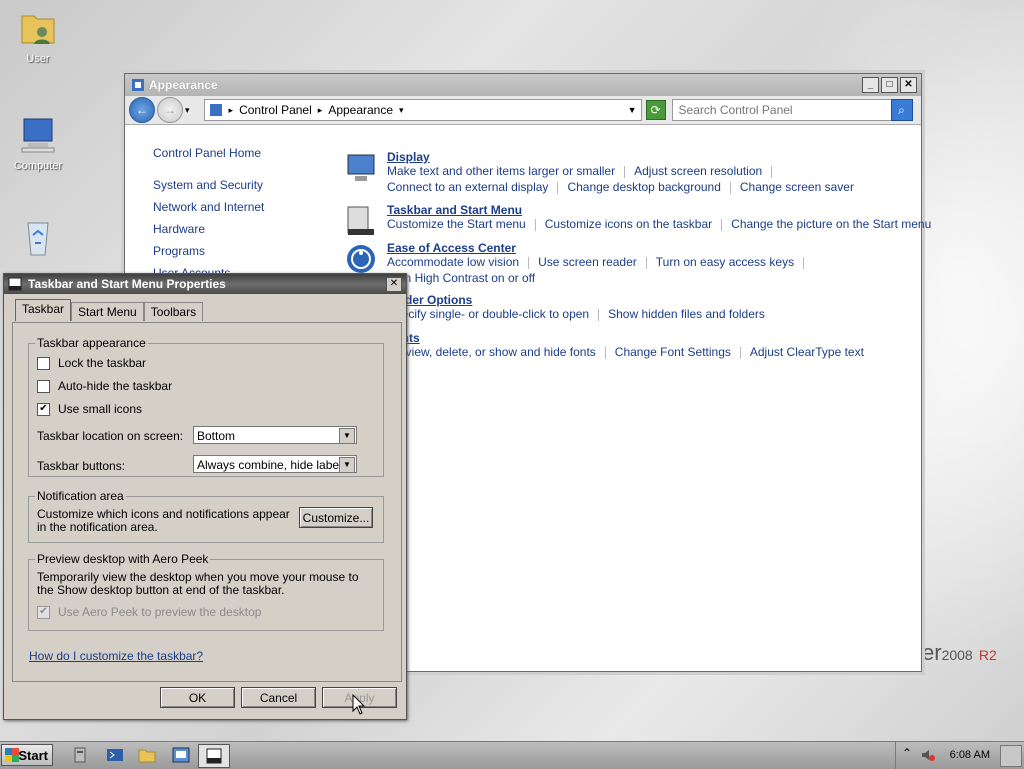 The height and width of the screenshot is (769, 1024). What do you see at coordinates (208, 189) in the screenshot?
I see `nav-system-security: System and Security` at bounding box center [208, 189].